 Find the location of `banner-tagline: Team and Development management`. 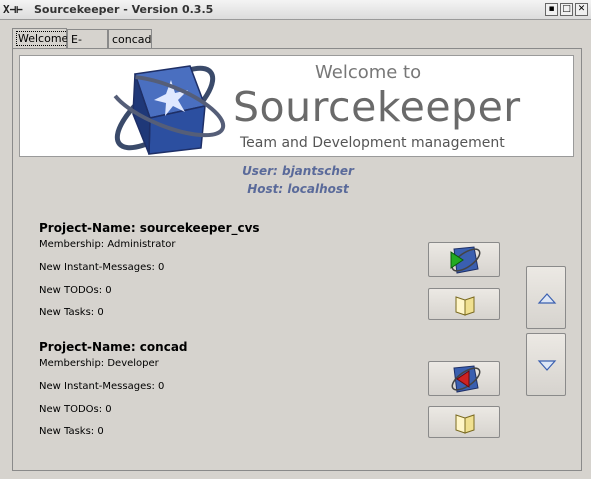

banner-tagline: Team and Development management is located at coordinates (372, 143).